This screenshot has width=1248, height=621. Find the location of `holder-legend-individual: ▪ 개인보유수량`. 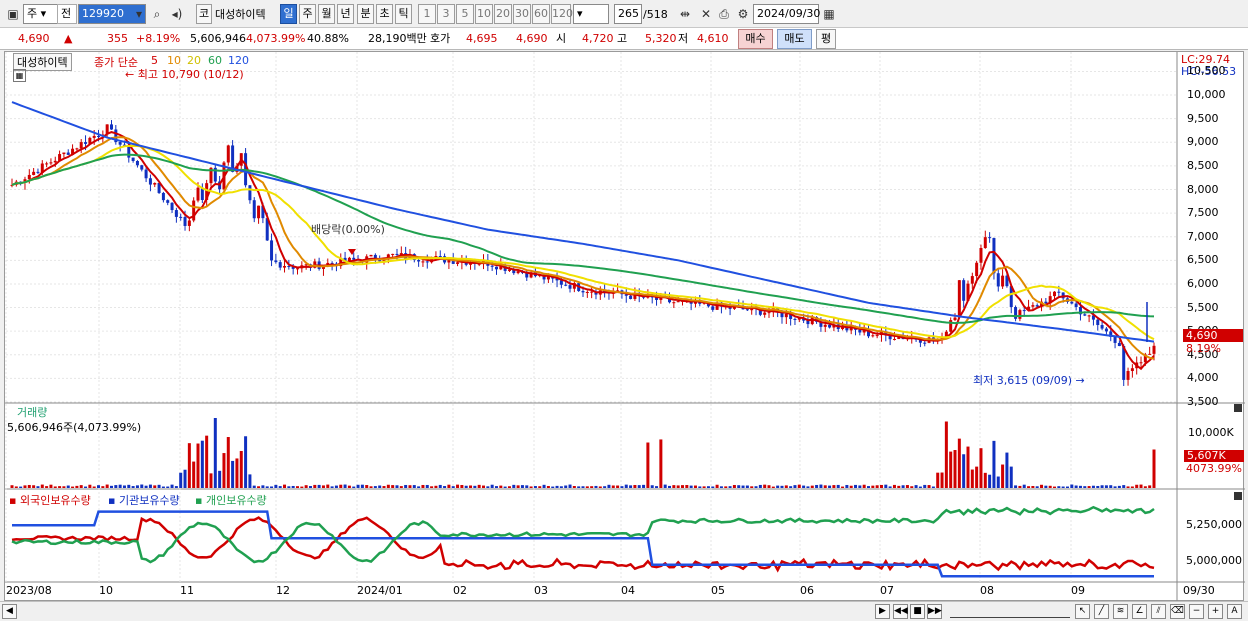

holder-legend-individual: ▪ 개인보유수량 is located at coordinates (231, 500).